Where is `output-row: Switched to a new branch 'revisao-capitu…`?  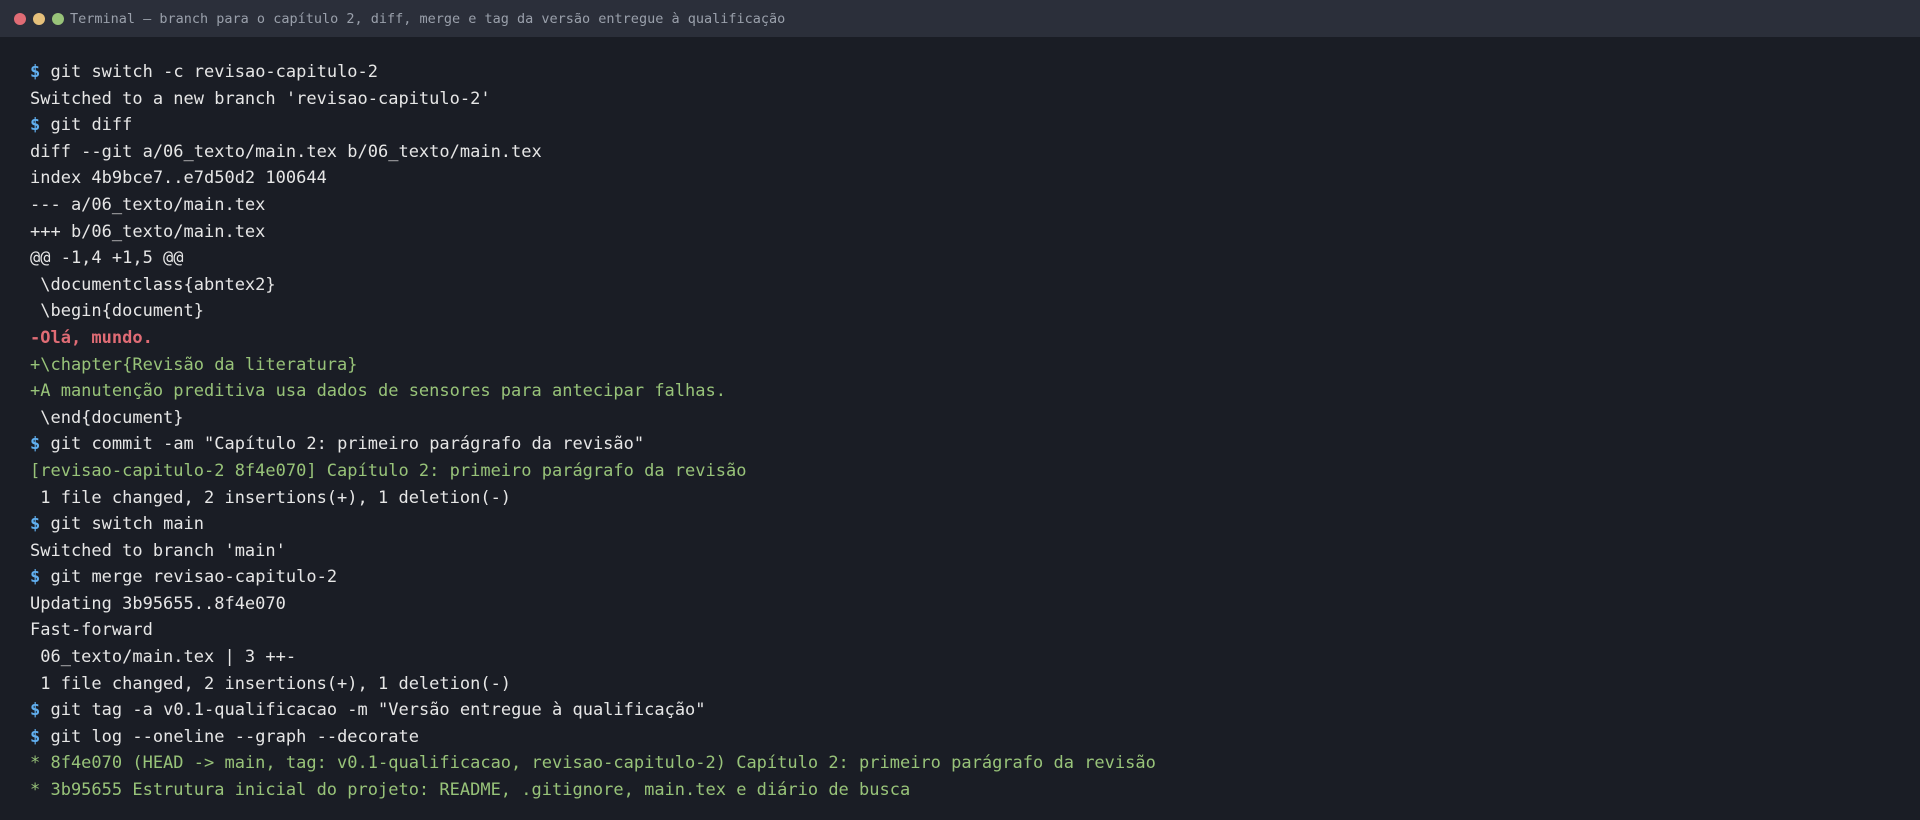 output-row: Switched to a new branch 'revisao-capitu… is located at coordinates (975, 99).